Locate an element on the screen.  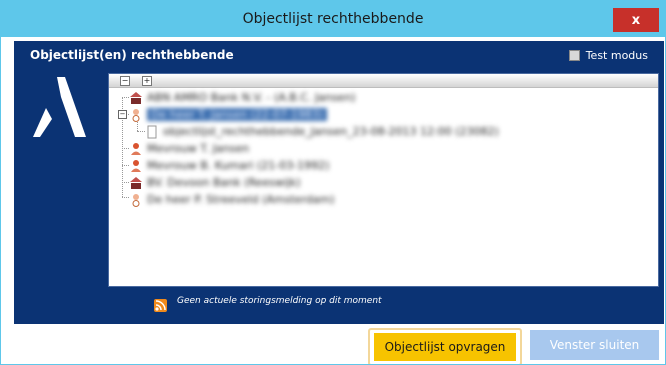
collapse-all-button: − is located at coordinates (125, 81).